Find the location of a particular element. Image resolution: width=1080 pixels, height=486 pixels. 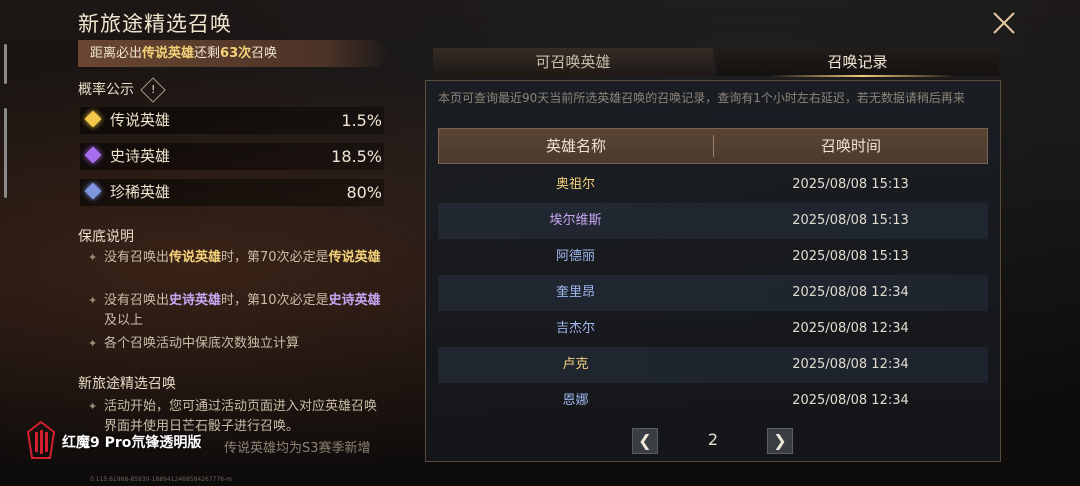

rate-value: 18.5% is located at coordinates (356, 156).